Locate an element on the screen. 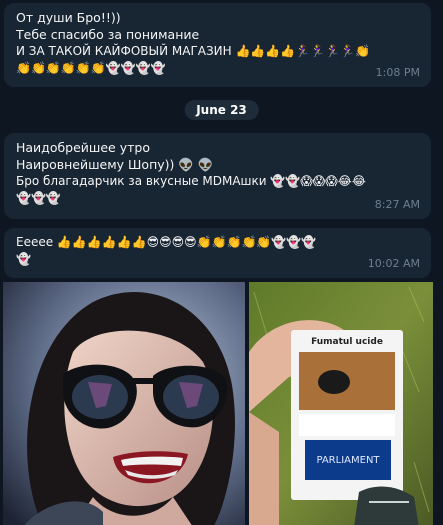  message-text-line: Еееее 👍👍👍👍👍👍😎😎😎😎👏👏👏👏👏👻👻👻 is located at coordinates (166, 242).